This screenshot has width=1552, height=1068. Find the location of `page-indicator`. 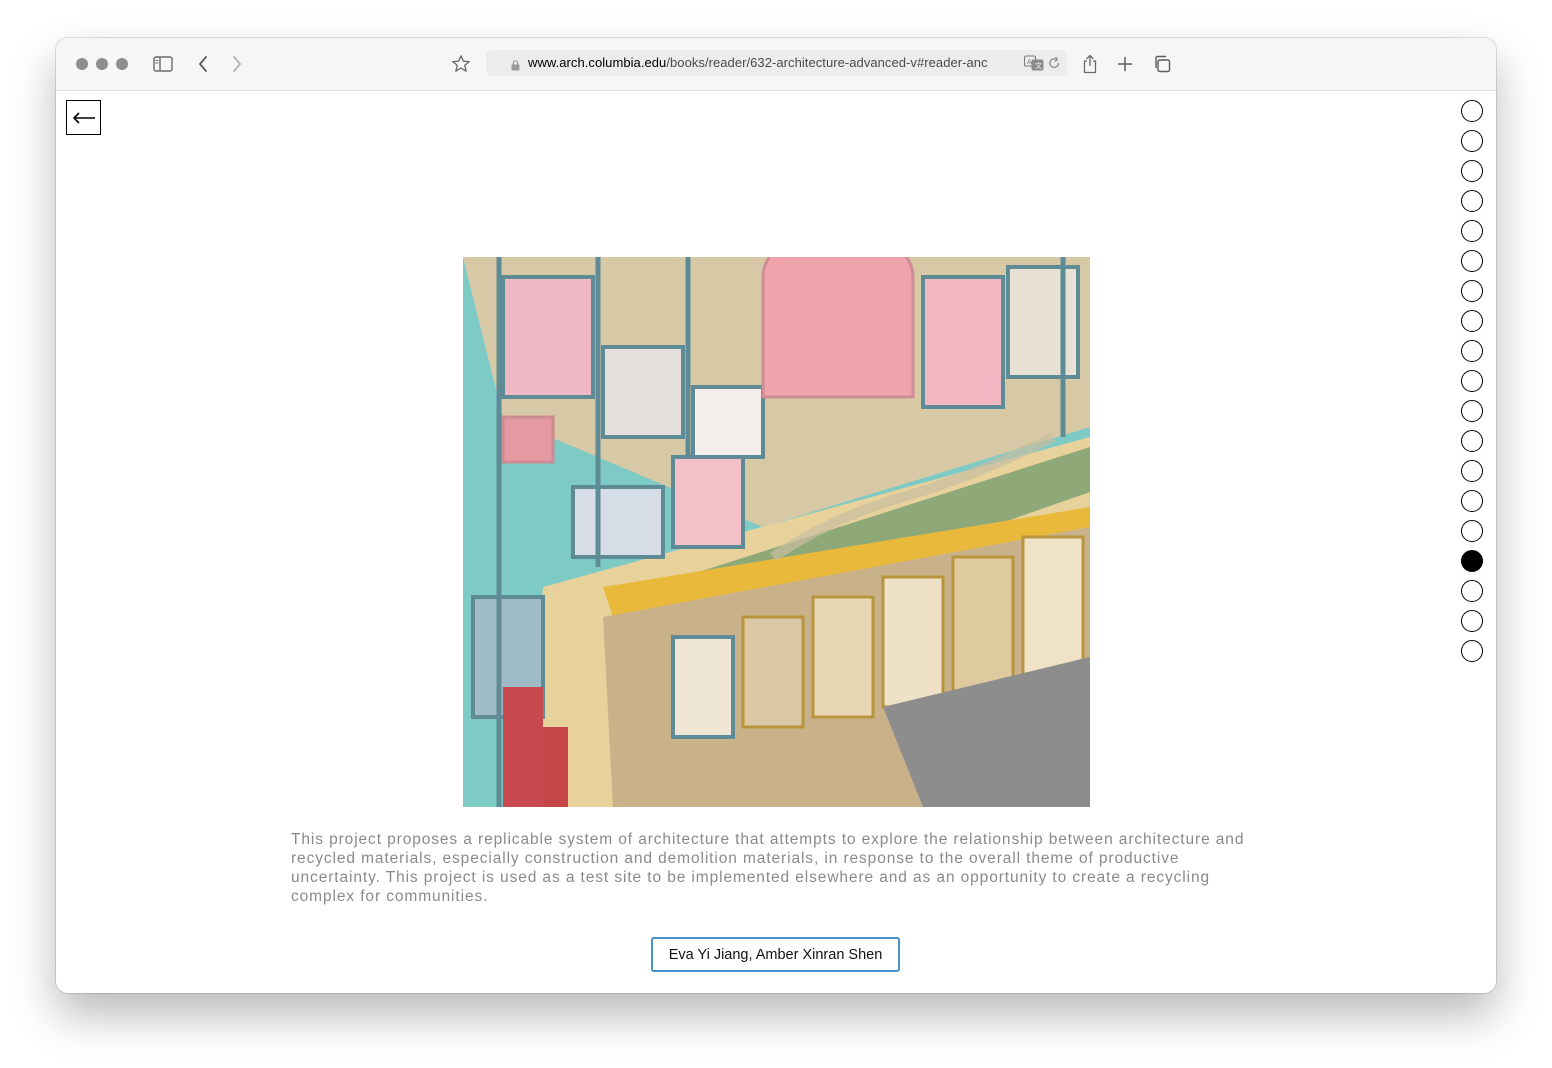

page-indicator is located at coordinates (1474, 385).